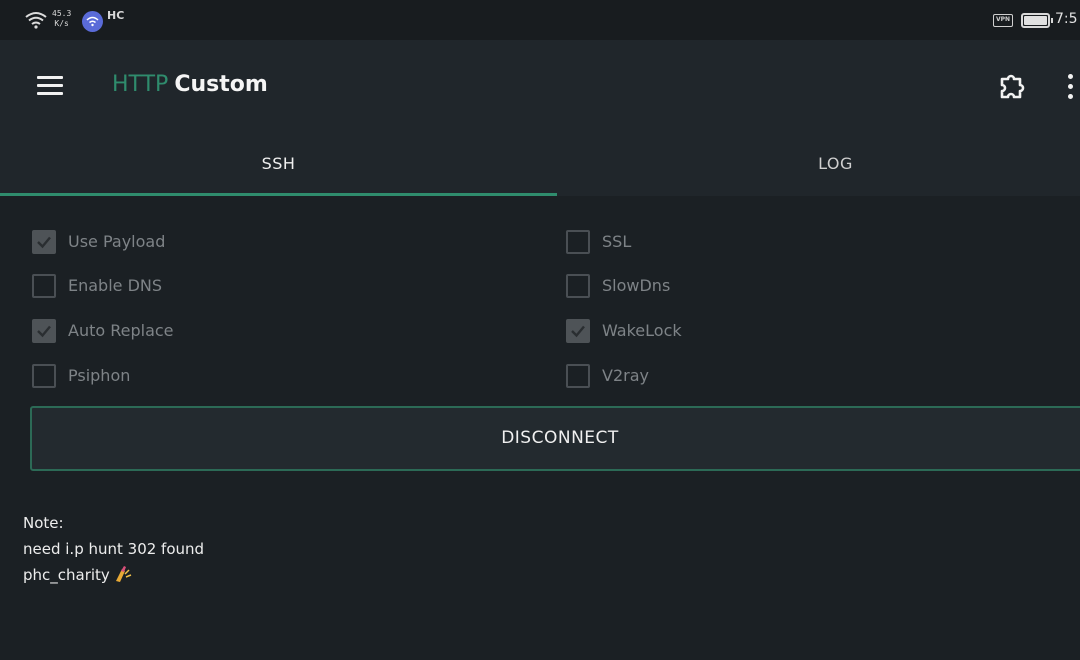  Describe the element at coordinates (625, 375) in the screenshot. I see `v2ray-label: V2ray` at that location.